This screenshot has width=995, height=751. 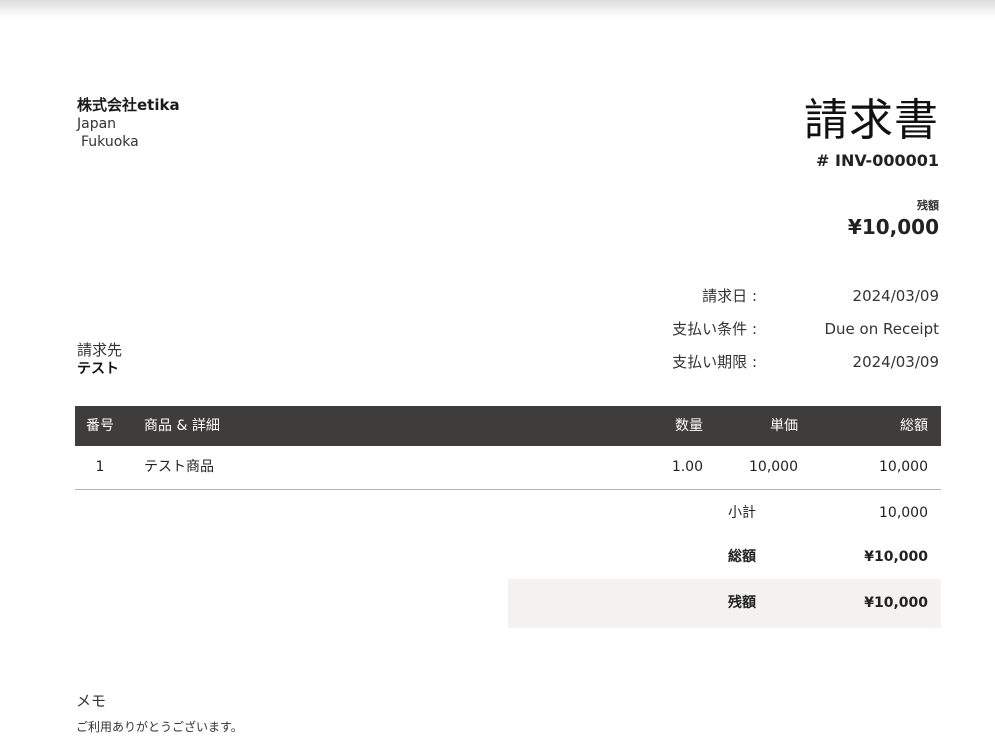 I want to click on bill-to-block: 請求先 テスト, so click(x=99, y=360).